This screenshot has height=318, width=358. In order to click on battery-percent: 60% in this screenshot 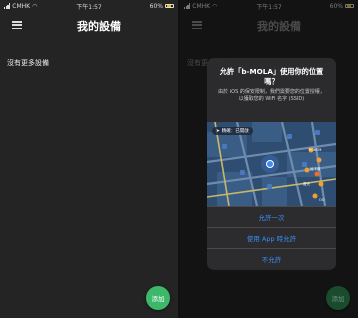, I will do `click(156, 6)`.